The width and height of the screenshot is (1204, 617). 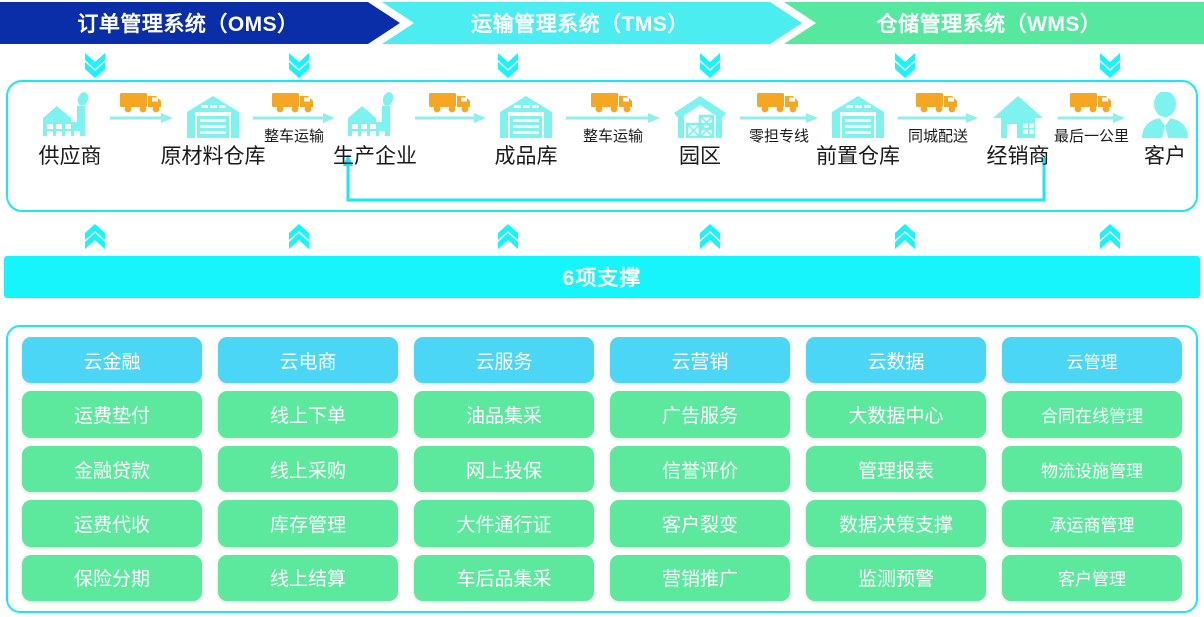 I want to click on flow-link-6: 同城配送, so click(x=938, y=118).